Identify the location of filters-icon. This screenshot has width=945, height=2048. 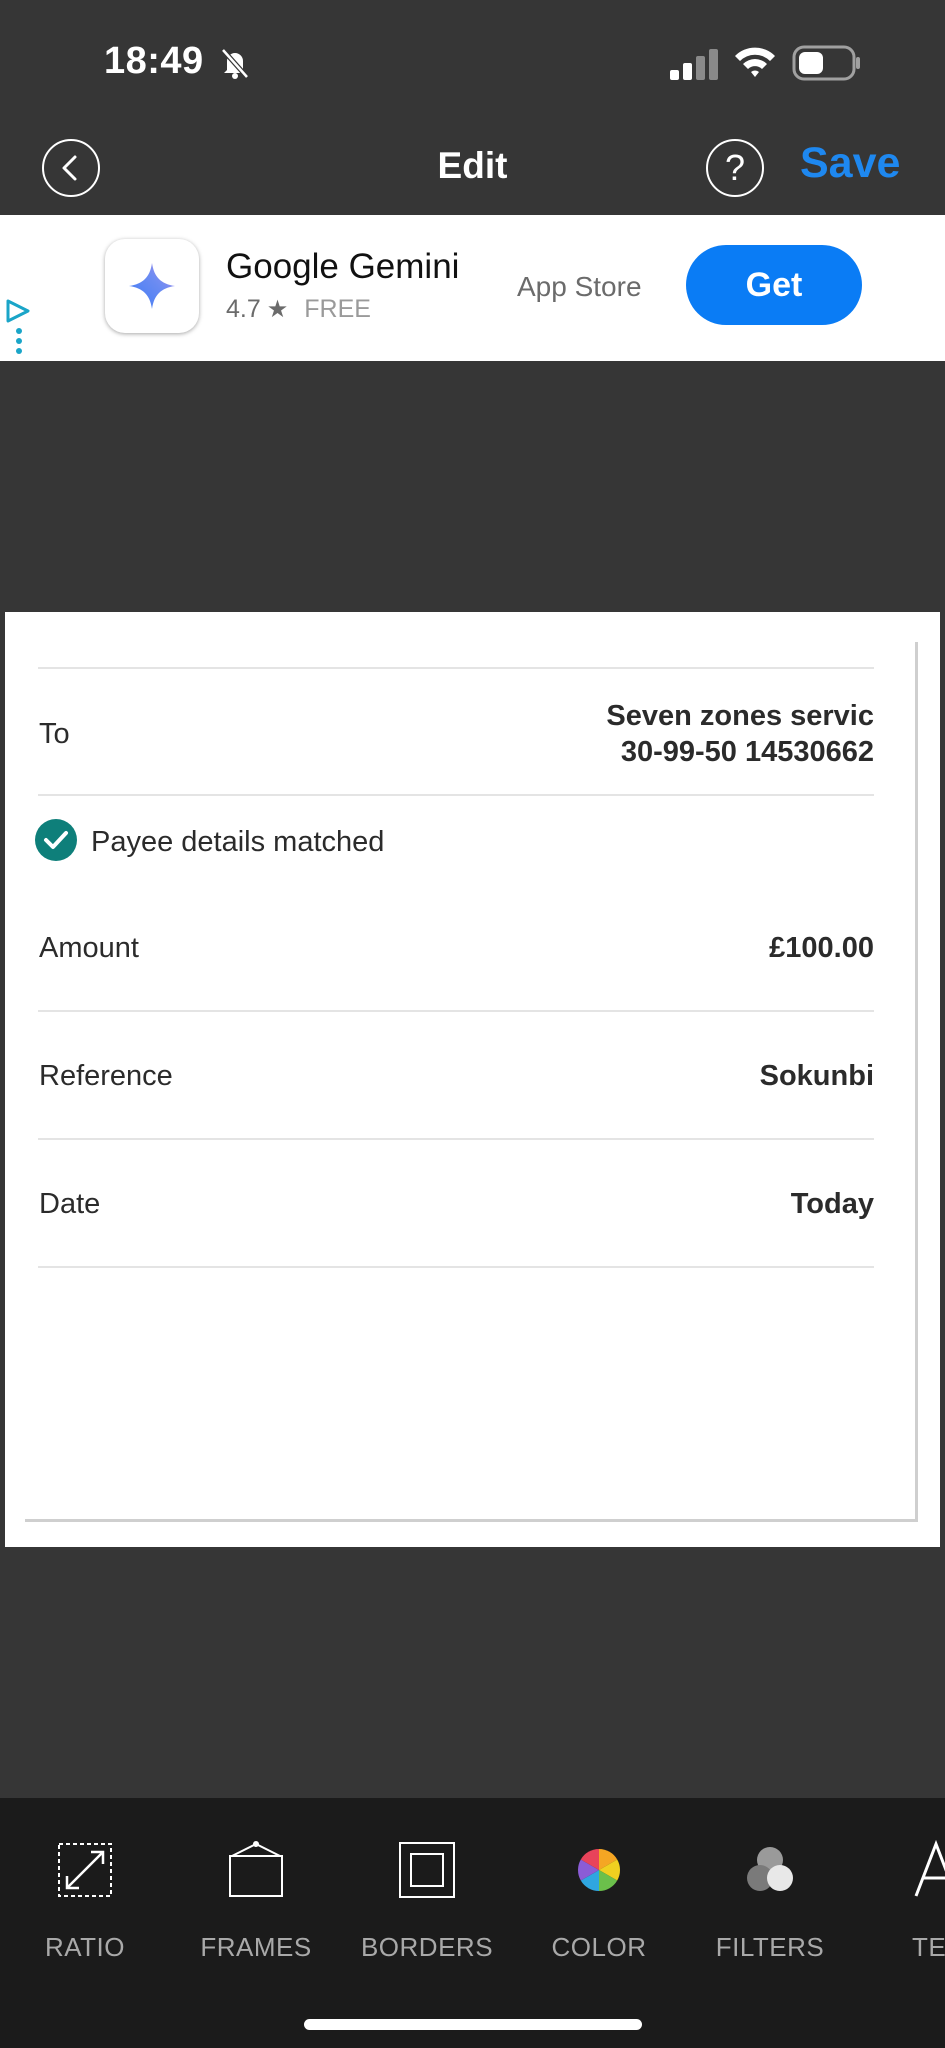
(770, 1869).